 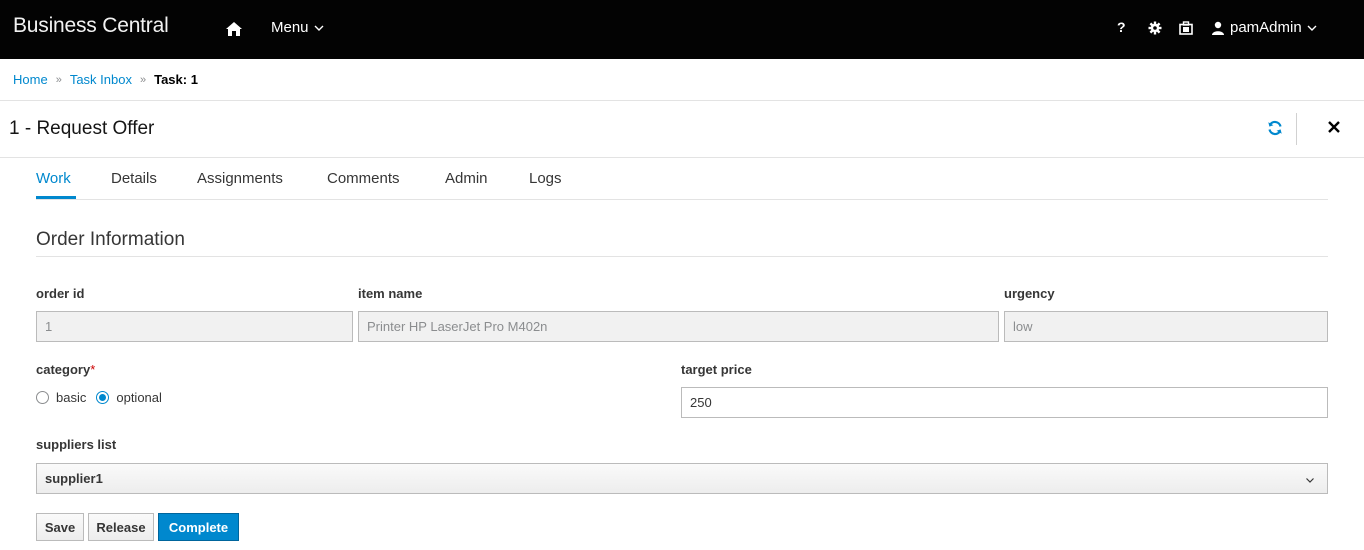 I want to click on tab-details: Details, so click(x=134, y=178).